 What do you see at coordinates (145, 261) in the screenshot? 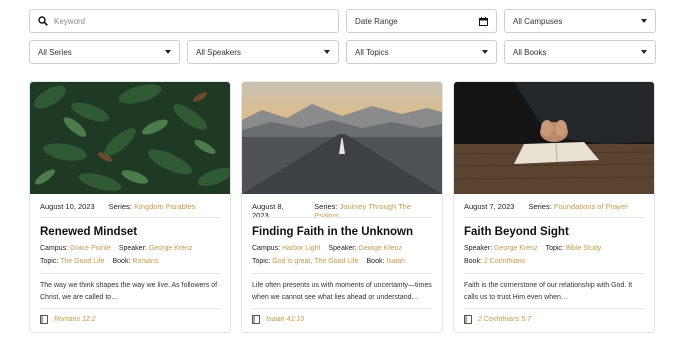
I see `book-link: Romans` at bounding box center [145, 261].